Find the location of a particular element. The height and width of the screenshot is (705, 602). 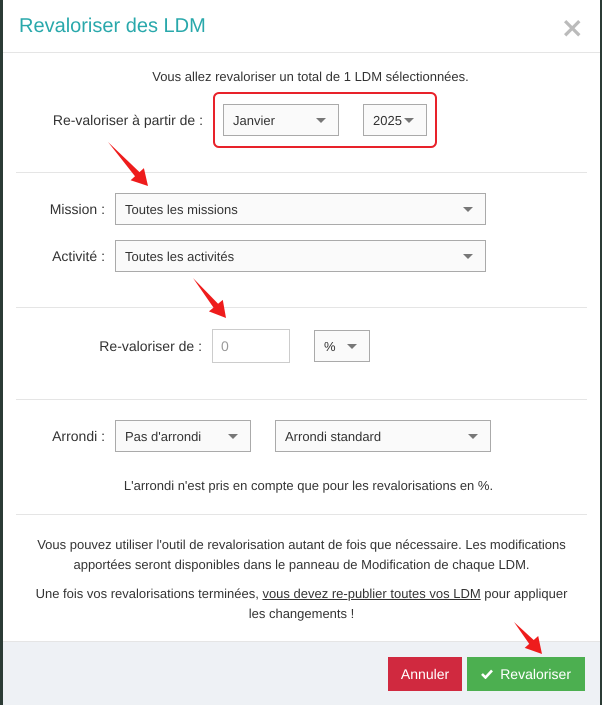

select-dropdown: Janvier is located at coordinates (281, 120).